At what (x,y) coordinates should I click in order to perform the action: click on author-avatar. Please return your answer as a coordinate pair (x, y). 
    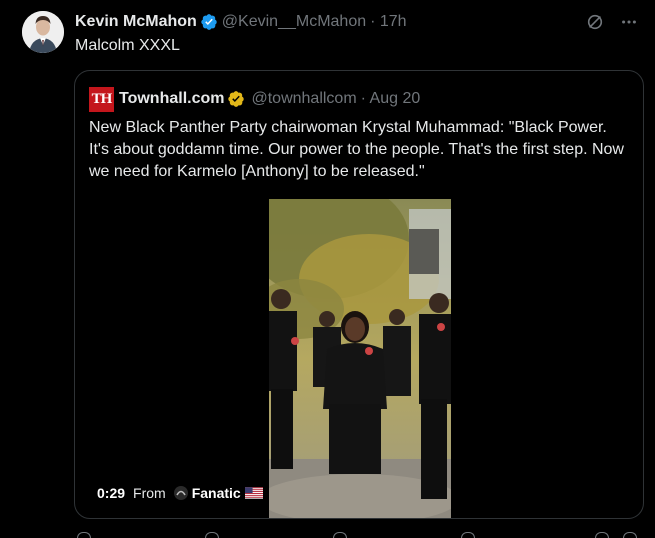
    Looking at the image, I should click on (43, 32).